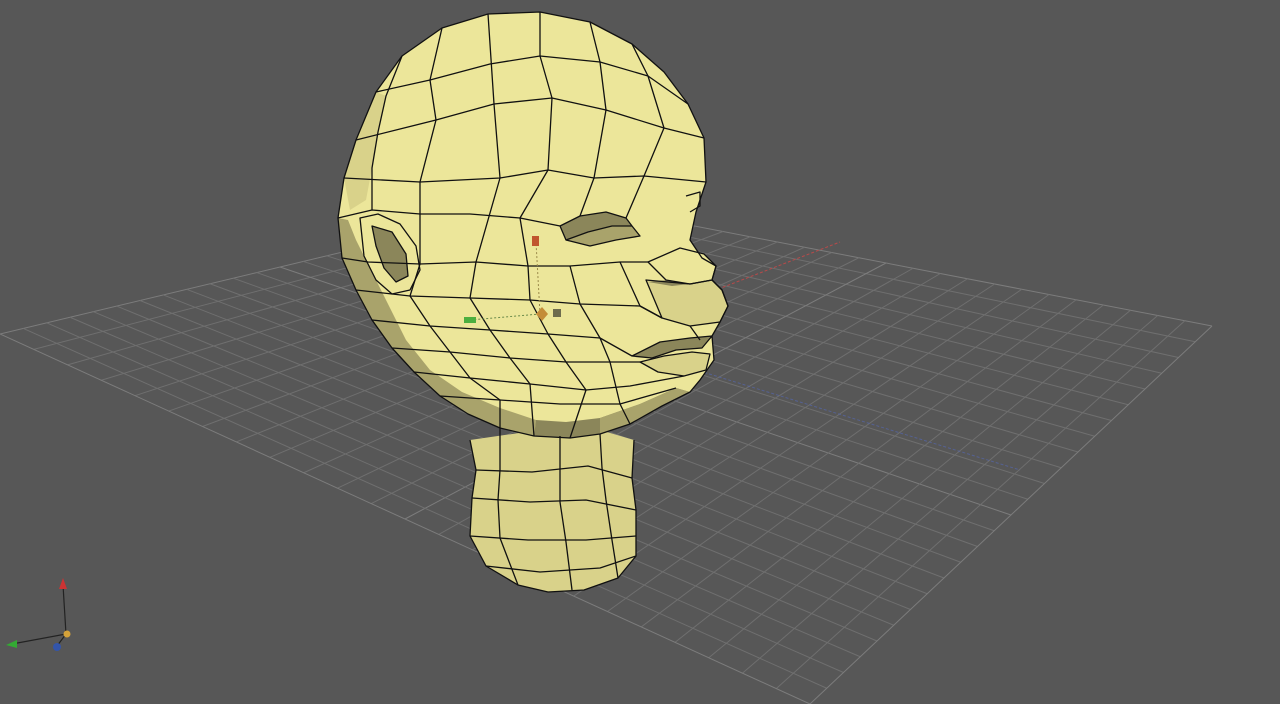  What do you see at coordinates (855, 419) in the screenshot?
I see `world-z-axis-line` at bounding box center [855, 419].